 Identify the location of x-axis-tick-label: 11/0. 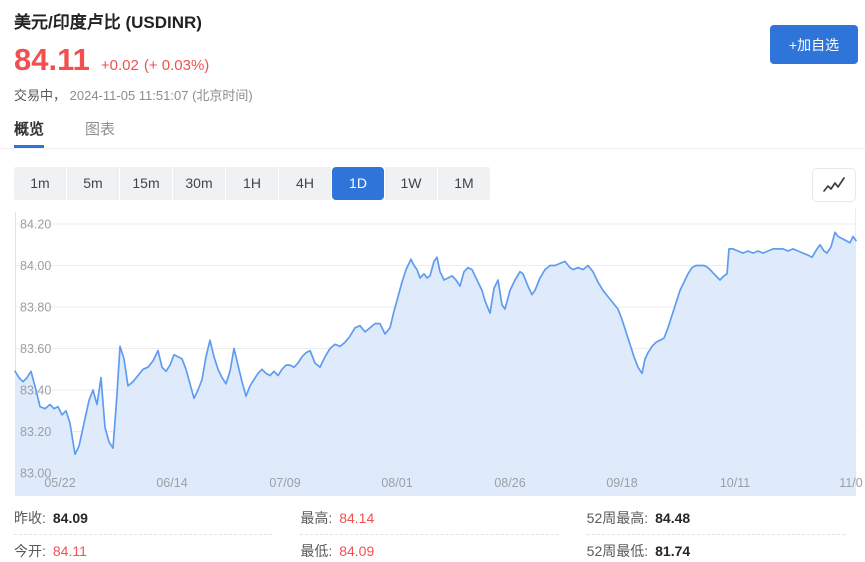
(850, 483).